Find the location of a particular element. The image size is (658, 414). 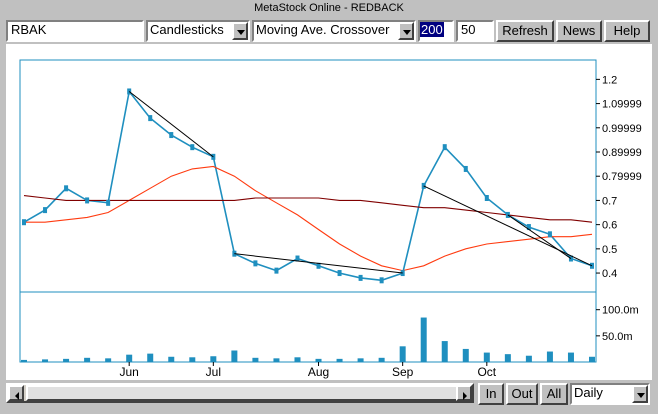

chart-style-value: Candlesticks is located at coordinates (187, 29).